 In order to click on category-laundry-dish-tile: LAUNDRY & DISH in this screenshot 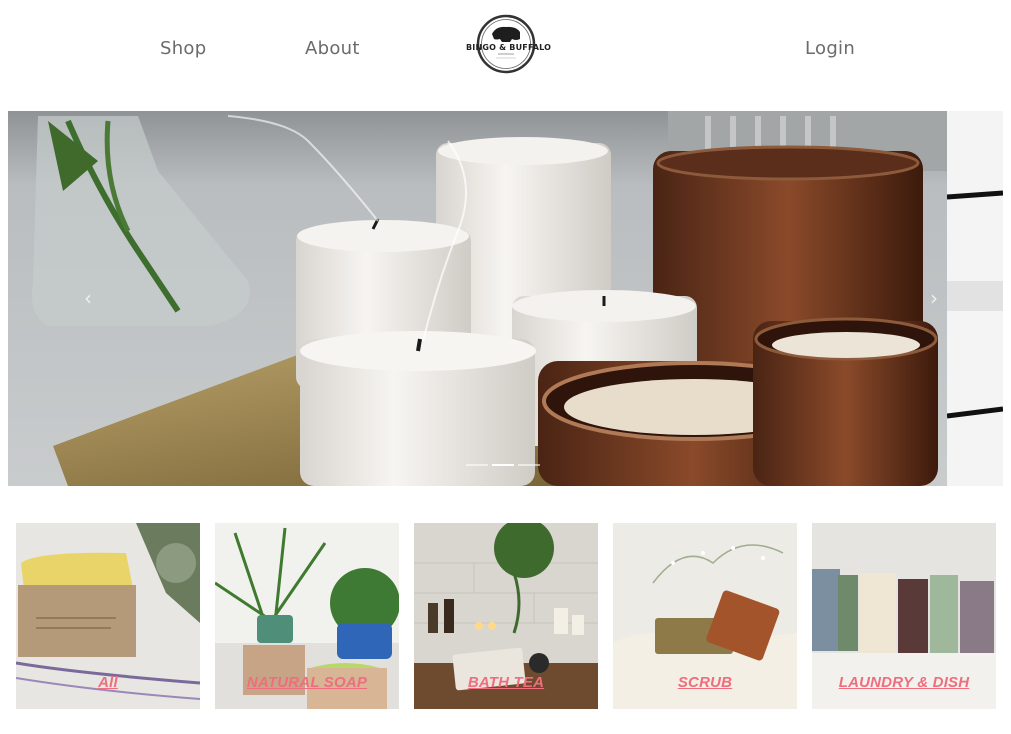, I will do `click(904, 616)`.